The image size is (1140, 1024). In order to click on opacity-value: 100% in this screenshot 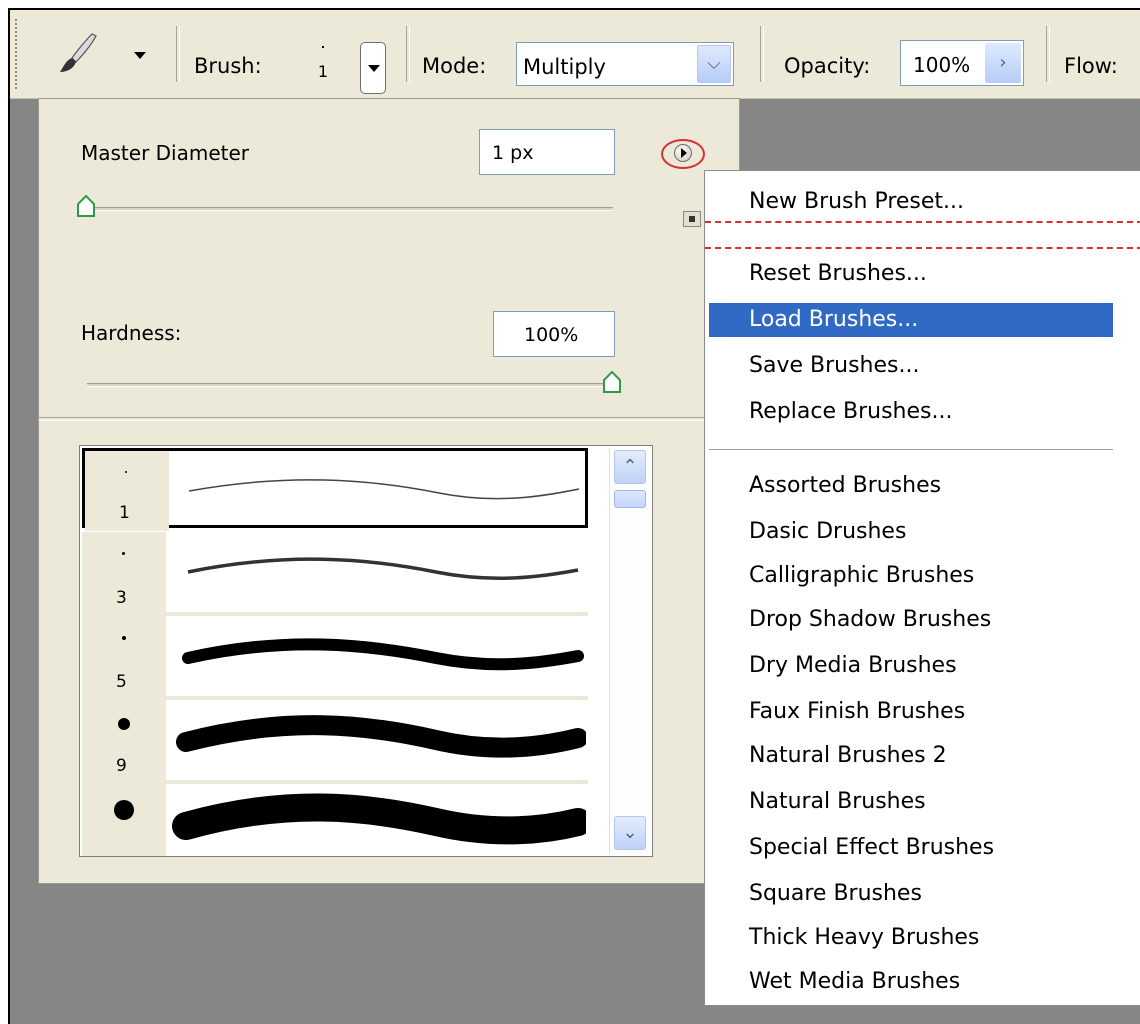, I will do `click(942, 65)`.